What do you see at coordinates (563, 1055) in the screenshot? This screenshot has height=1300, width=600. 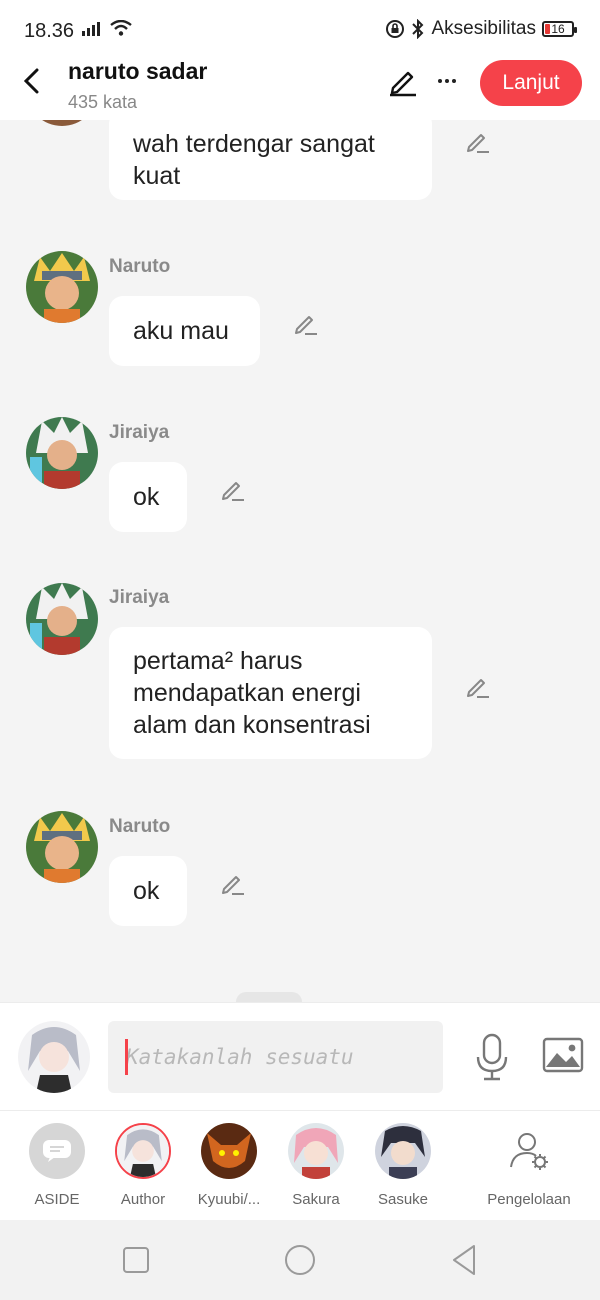 I see `image-icon` at bounding box center [563, 1055].